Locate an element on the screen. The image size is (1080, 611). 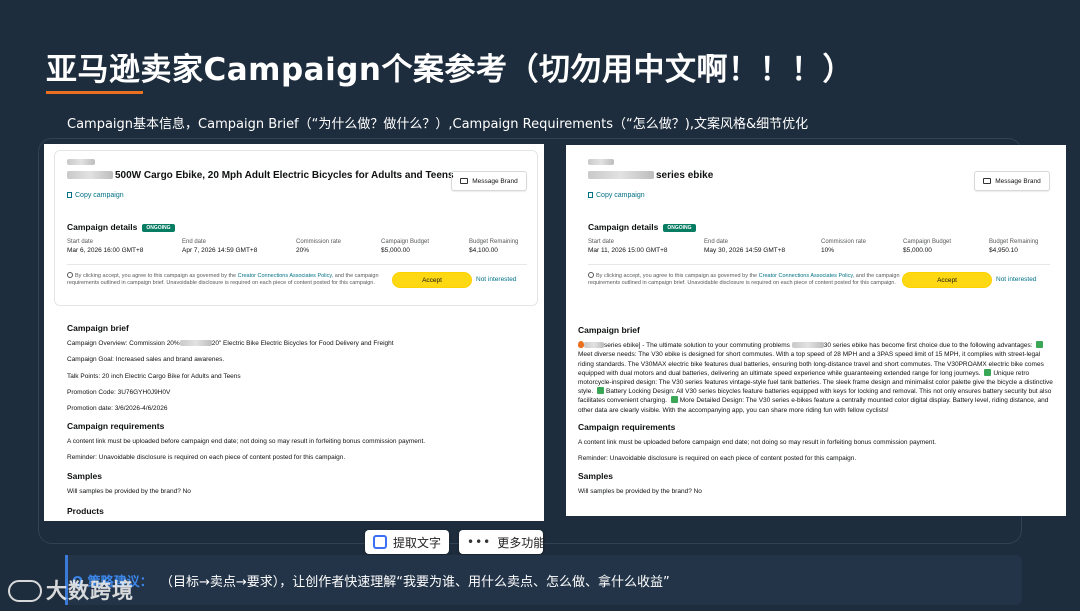
more-functions-button: ••• 更多功能 is located at coordinates (502, 542).